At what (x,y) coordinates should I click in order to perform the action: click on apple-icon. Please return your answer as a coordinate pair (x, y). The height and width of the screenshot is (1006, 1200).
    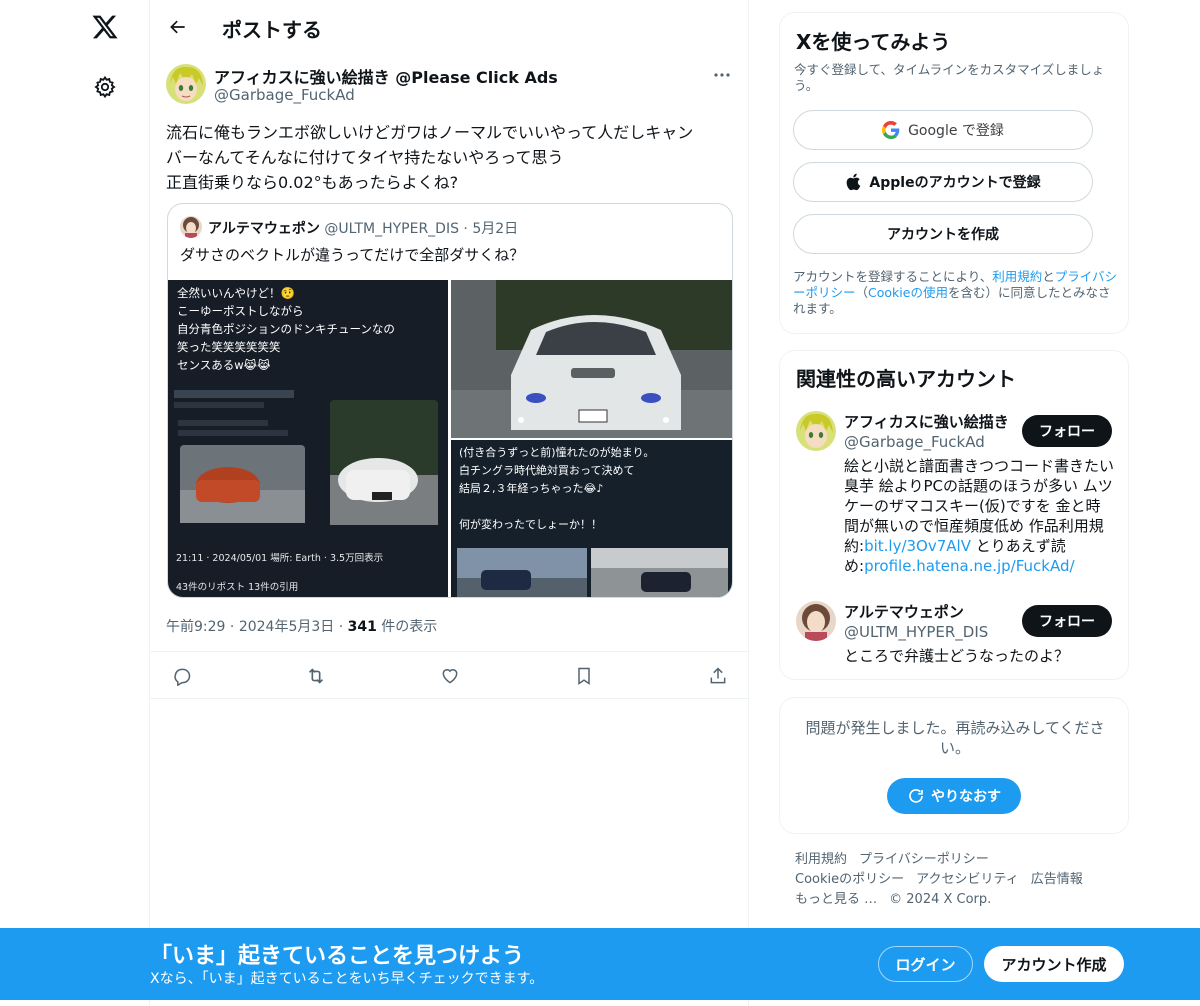
    Looking at the image, I should click on (853, 182).